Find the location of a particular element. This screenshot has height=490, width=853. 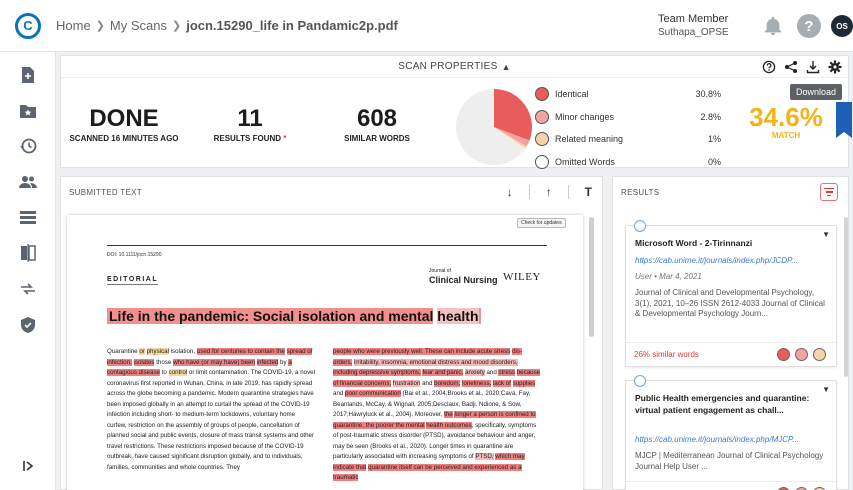

user-role: Team Member is located at coordinates (693, 19).